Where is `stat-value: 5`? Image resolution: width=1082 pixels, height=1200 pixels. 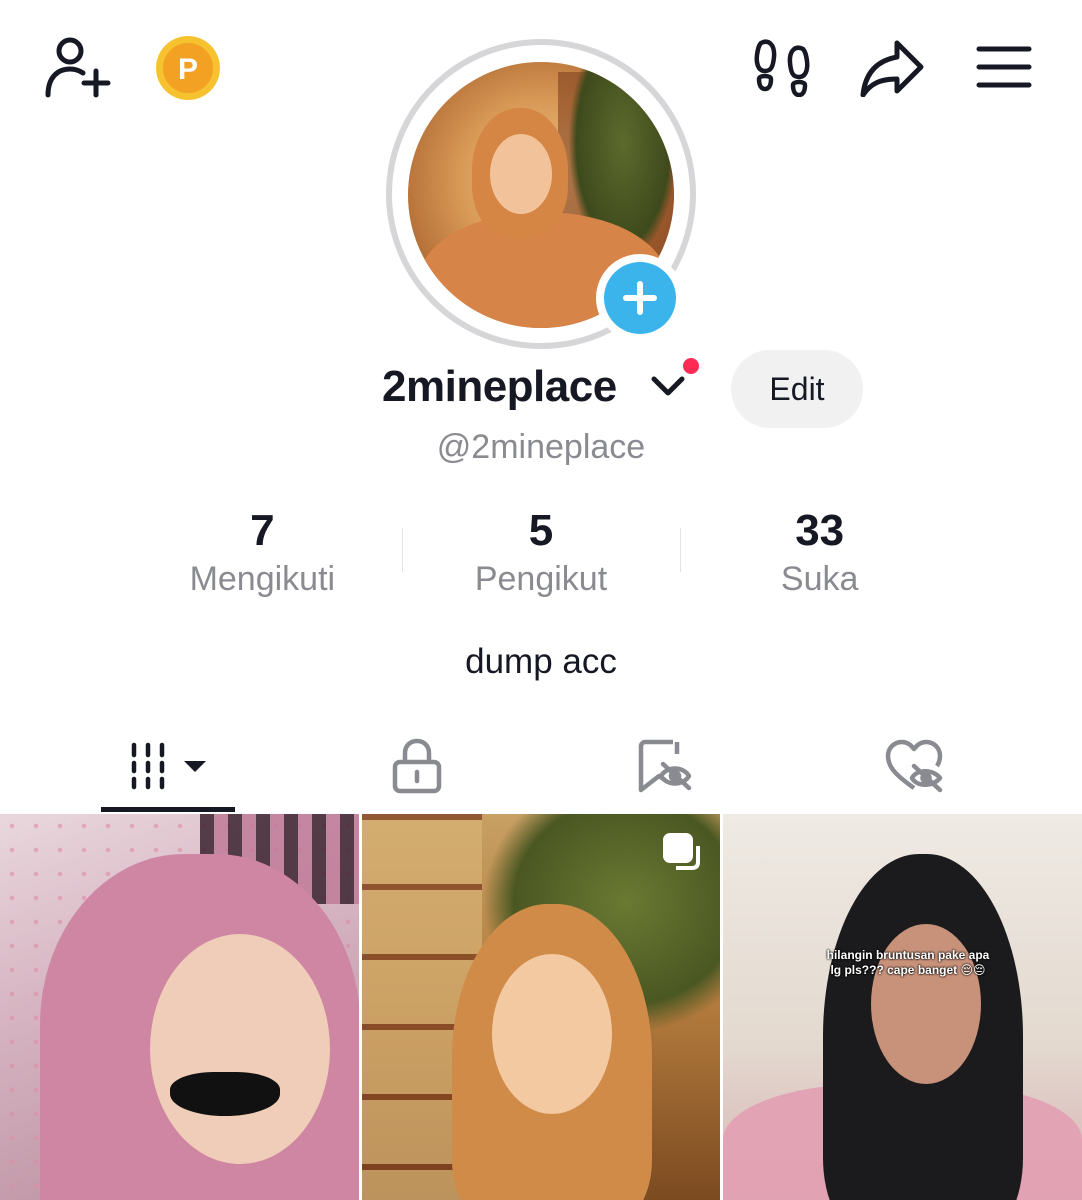 stat-value: 5 is located at coordinates (541, 530).